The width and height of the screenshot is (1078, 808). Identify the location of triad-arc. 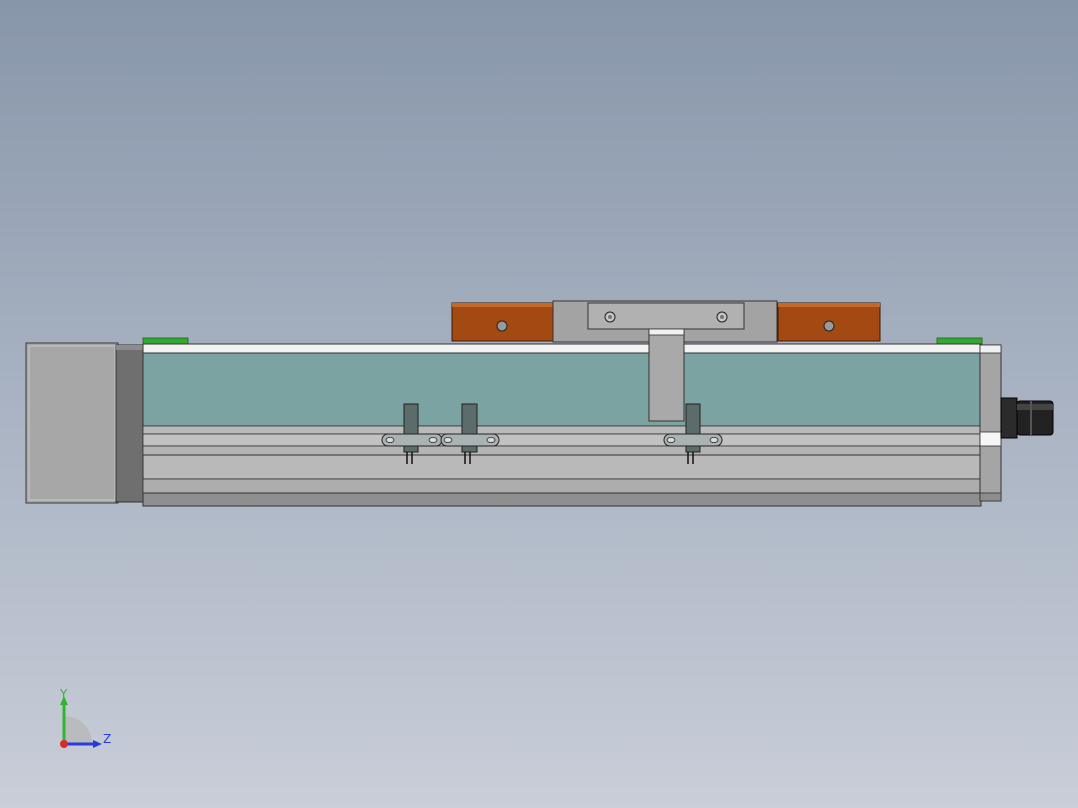
(78, 730).